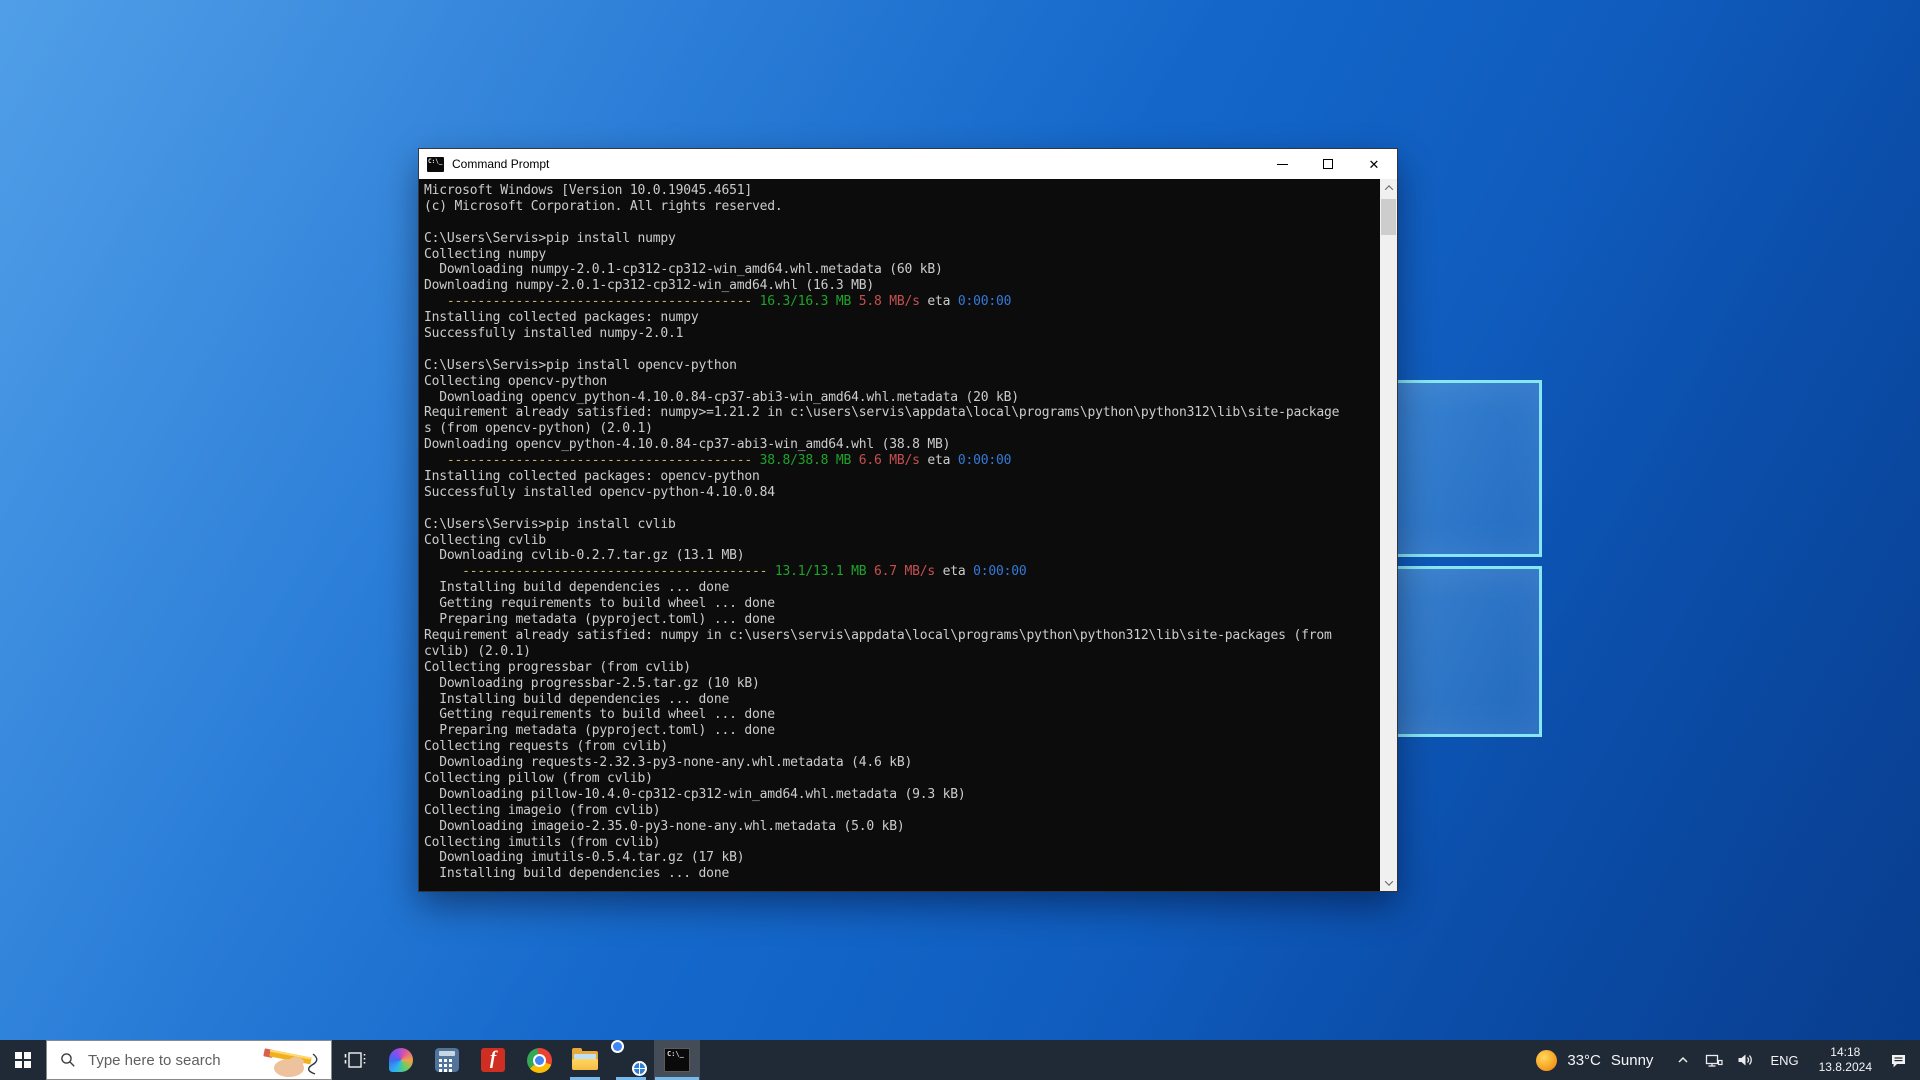 The width and height of the screenshot is (1920, 1080). I want to click on network-icon, so click(1715, 1060).